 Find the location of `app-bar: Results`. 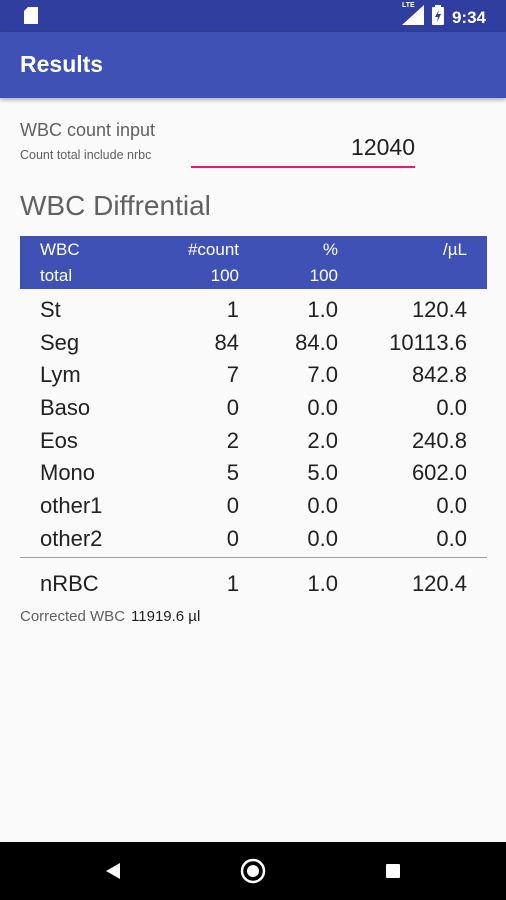

app-bar: Results is located at coordinates (253, 65).